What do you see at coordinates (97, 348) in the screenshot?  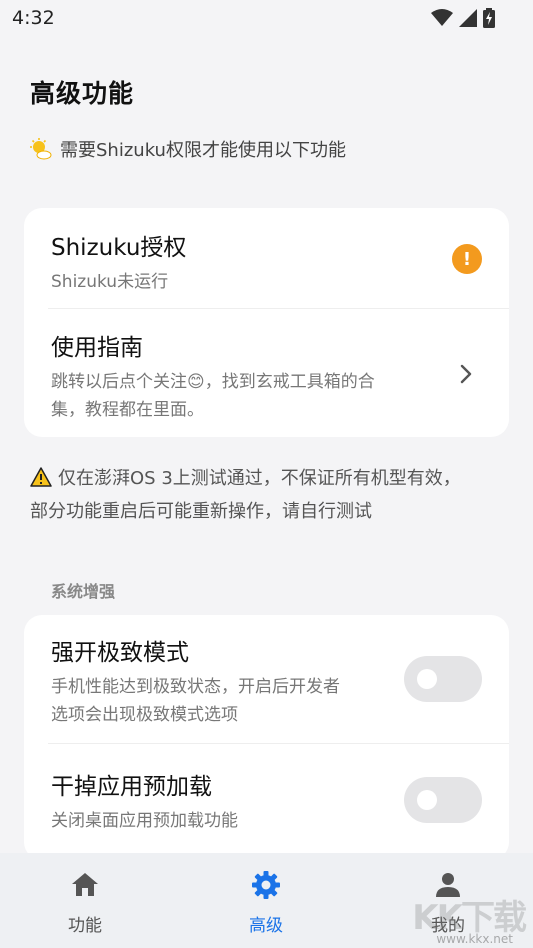 I see `guide-title: 使用指南` at bounding box center [97, 348].